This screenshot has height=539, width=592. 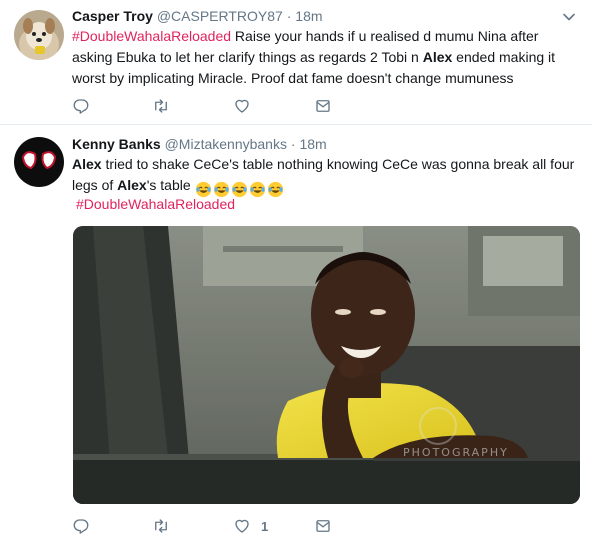 I want to click on tweet-actions, so click(x=222, y=106).